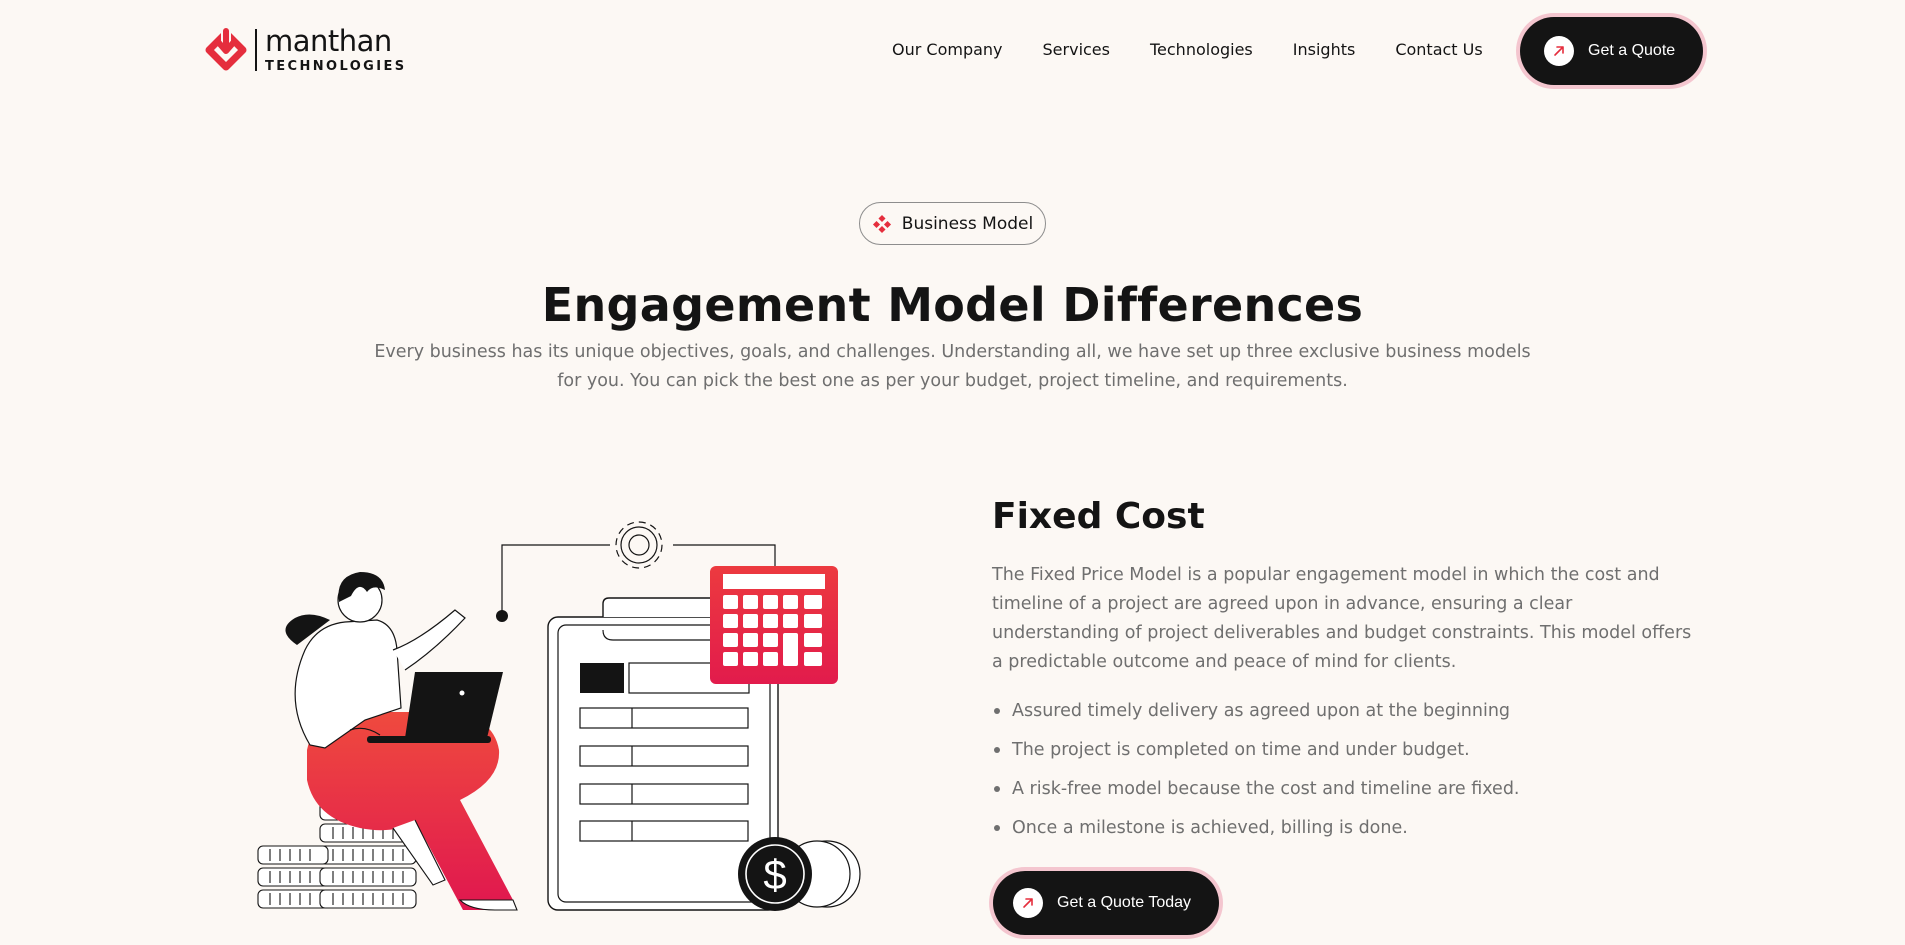 This screenshot has height=945, width=1905. Describe the element at coordinates (881, 223) in the screenshot. I see `brand-dots-icon` at that location.